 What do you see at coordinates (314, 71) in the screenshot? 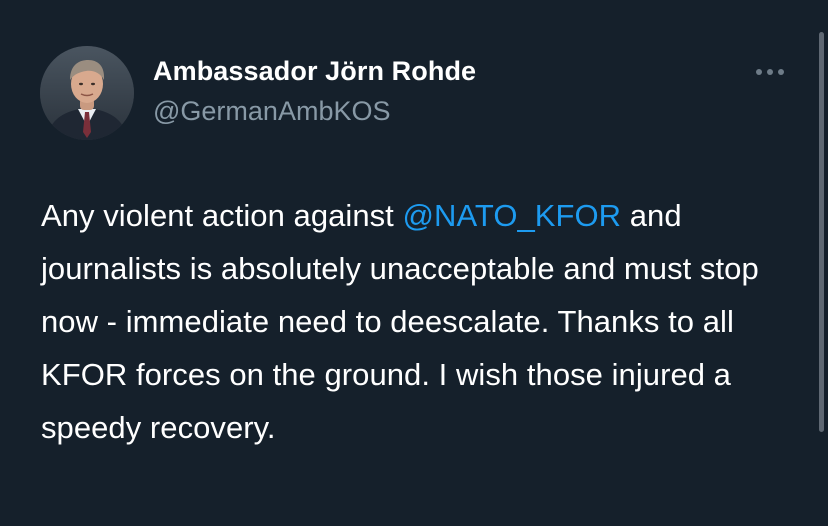
I see `display-name: Ambassador Jörn Rohde` at bounding box center [314, 71].